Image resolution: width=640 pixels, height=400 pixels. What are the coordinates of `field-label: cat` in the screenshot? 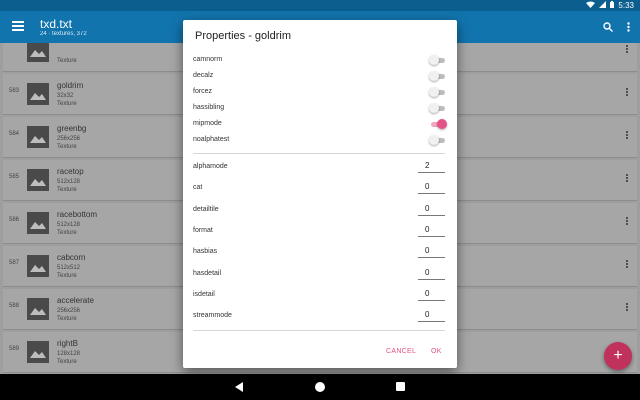 It's located at (198, 188).